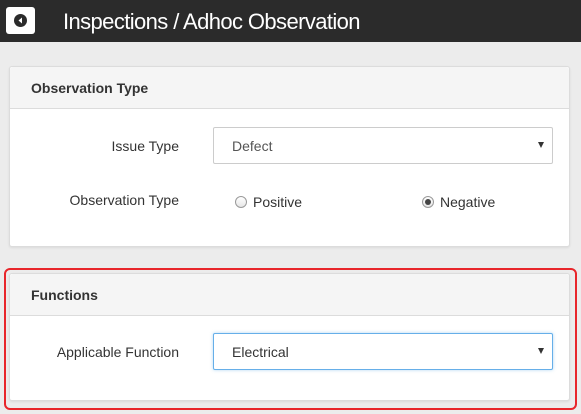  I want to click on back-circle-icon, so click(20, 20).